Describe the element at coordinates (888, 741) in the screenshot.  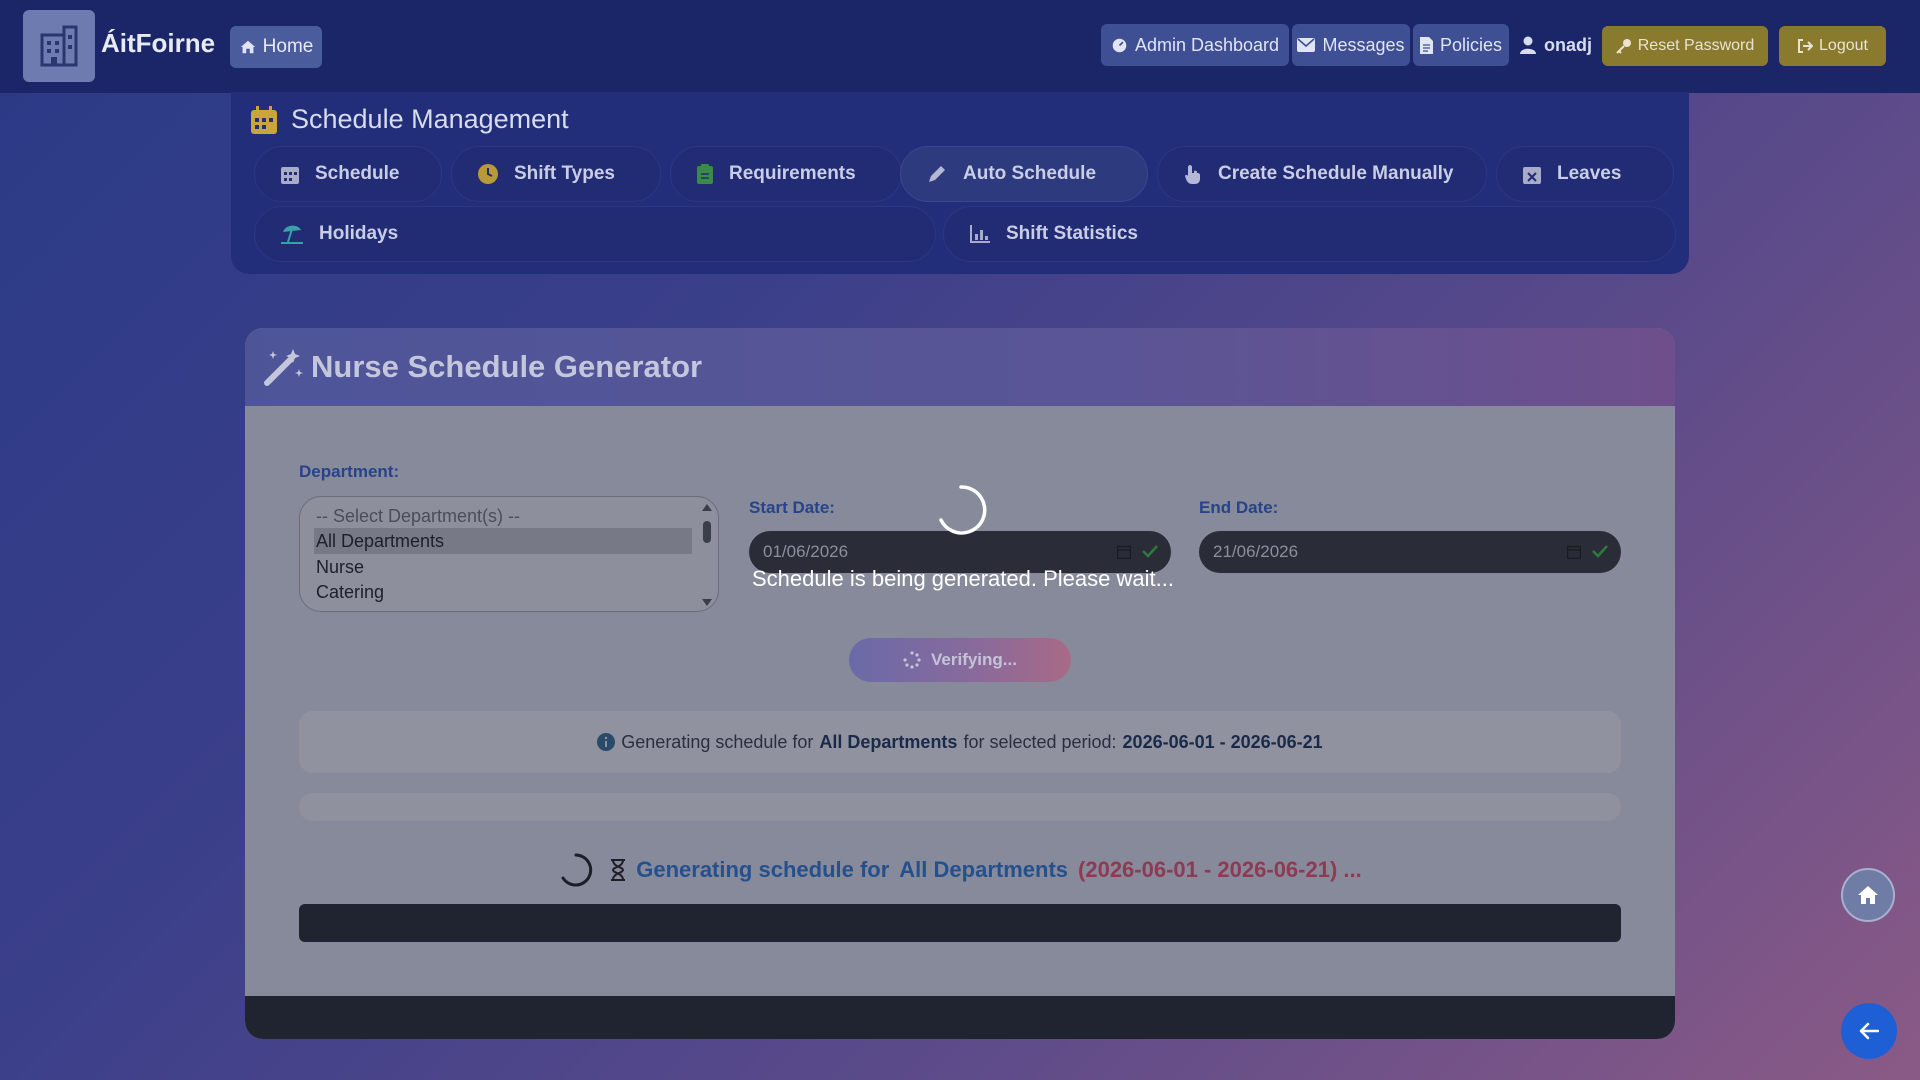
I see `info-department: All Departments` at that location.